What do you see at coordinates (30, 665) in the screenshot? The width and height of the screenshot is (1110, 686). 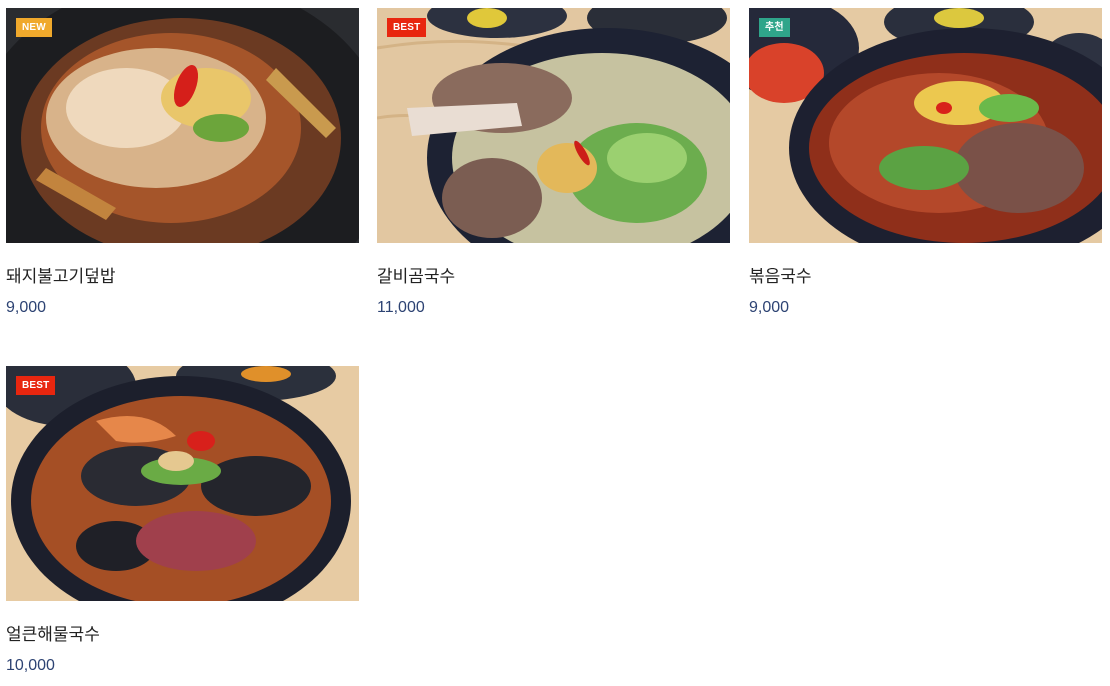 I see `menu-item-price: 10,000` at bounding box center [30, 665].